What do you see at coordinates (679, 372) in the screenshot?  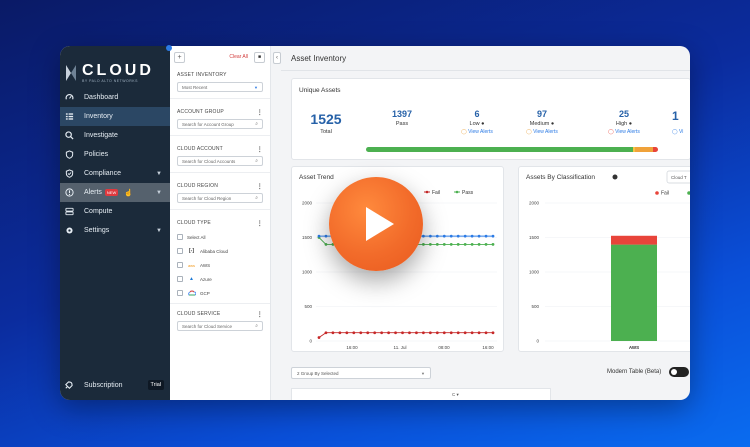 I see `modern-table-toggle` at bounding box center [679, 372].